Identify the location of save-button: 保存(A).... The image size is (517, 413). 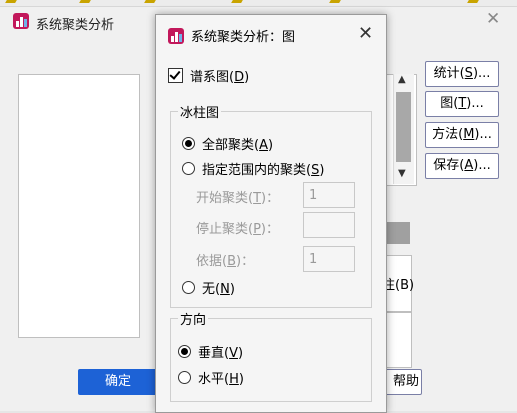
(462, 166).